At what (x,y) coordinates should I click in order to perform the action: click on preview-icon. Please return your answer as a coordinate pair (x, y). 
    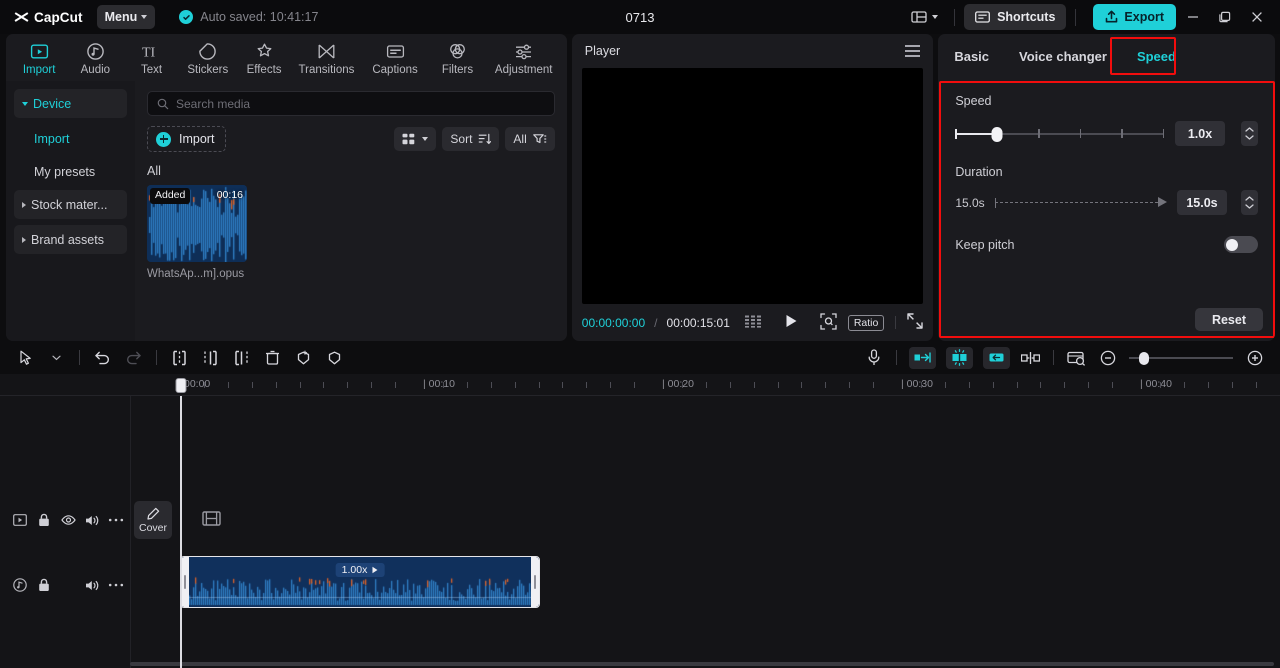
    Looking at the image, I should click on (1076, 357).